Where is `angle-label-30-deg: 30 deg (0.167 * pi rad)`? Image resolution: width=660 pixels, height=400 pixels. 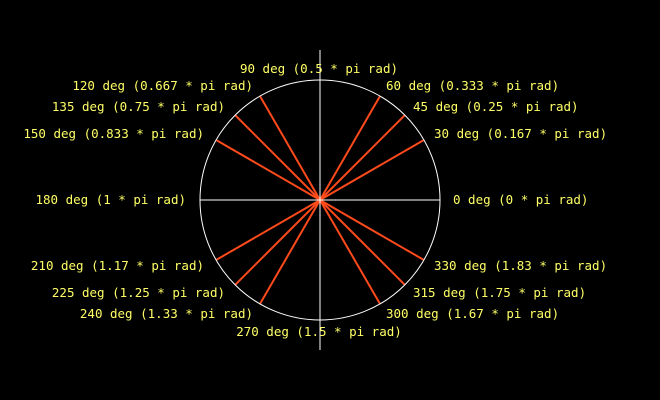 angle-label-30-deg: 30 deg (0.167 * pi rad) is located at coordinates (520, 133).